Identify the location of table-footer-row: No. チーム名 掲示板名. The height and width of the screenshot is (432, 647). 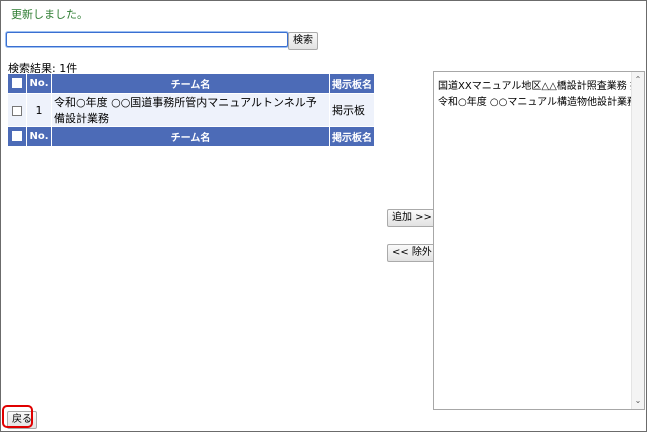
(191, 136).